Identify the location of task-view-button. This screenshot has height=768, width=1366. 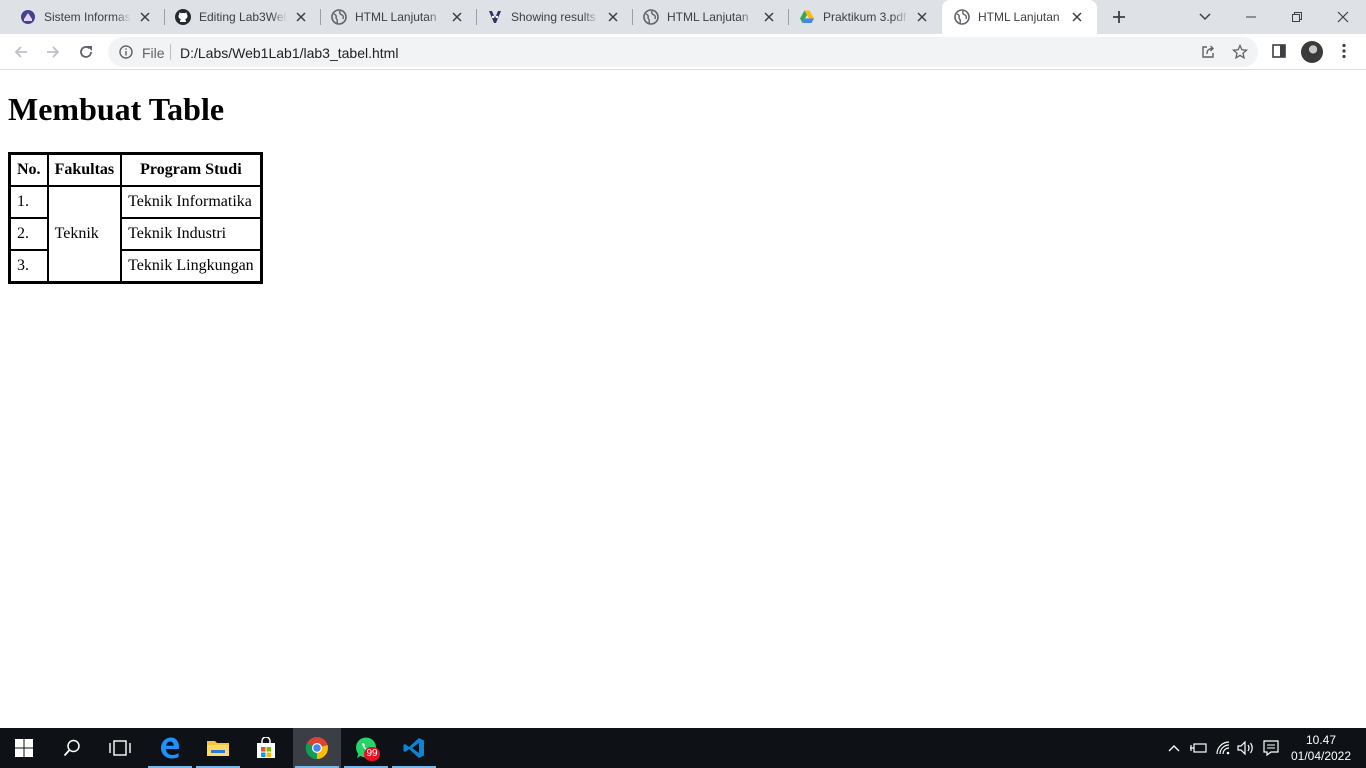
(120, 748).